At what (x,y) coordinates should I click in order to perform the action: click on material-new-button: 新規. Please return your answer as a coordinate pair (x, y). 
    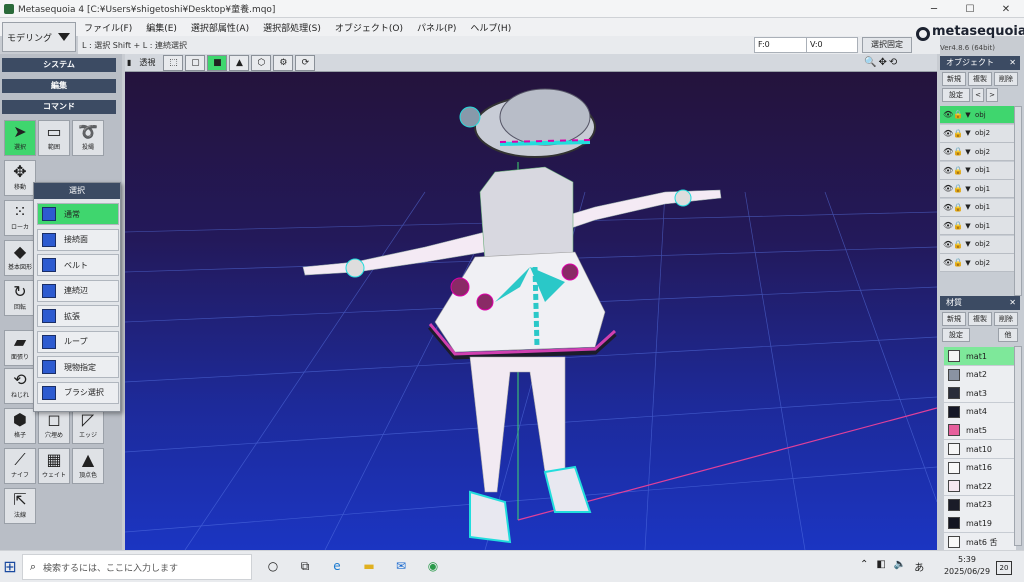
    Looking at the image, I should click on (954, 319).